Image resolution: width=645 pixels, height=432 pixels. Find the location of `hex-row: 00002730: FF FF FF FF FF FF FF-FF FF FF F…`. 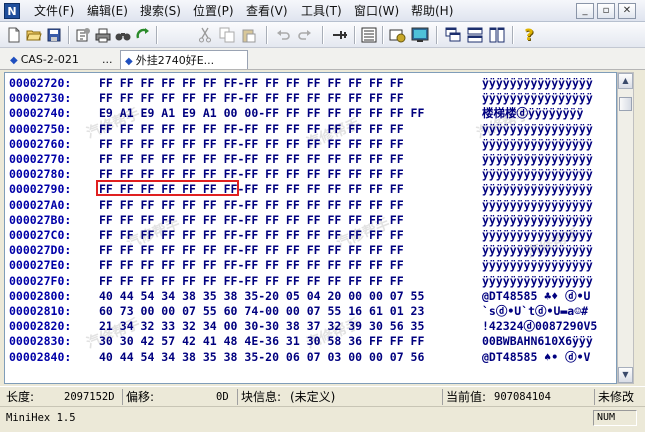

hex-row: 00002730: FF FF FF FF FF FF FF-FF FF FF F… is located at coordinates (310, 98).